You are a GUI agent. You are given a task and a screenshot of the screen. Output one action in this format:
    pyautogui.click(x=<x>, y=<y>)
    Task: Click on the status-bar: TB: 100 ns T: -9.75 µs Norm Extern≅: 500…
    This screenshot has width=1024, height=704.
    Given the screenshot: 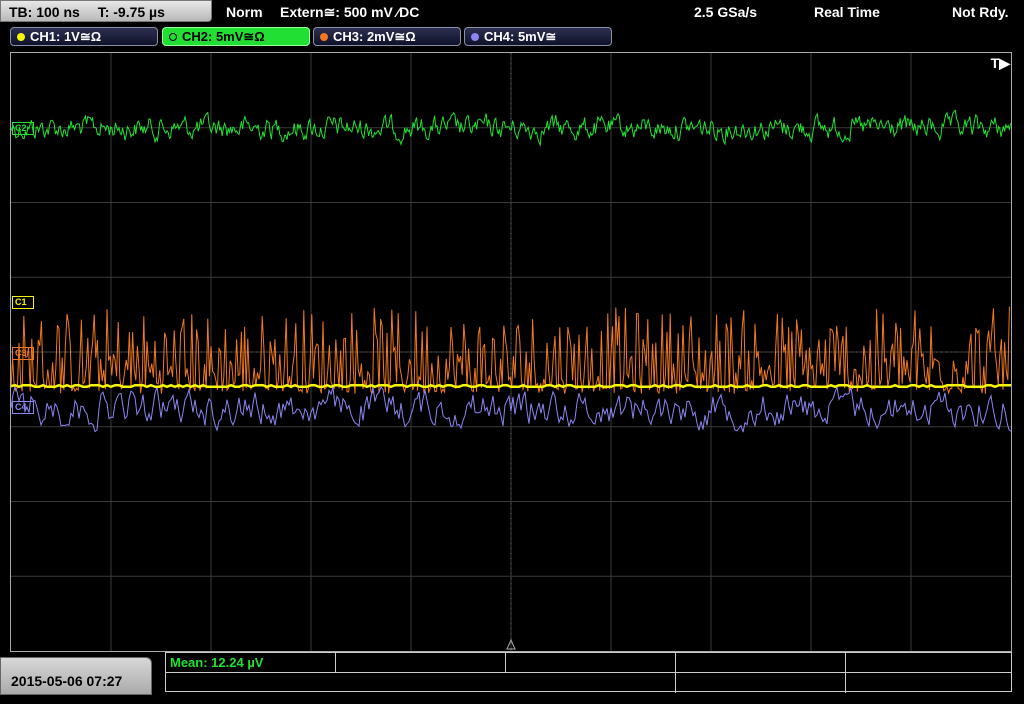 What is the action you would take?
    pyautogui.click(x=512, y=12)
    